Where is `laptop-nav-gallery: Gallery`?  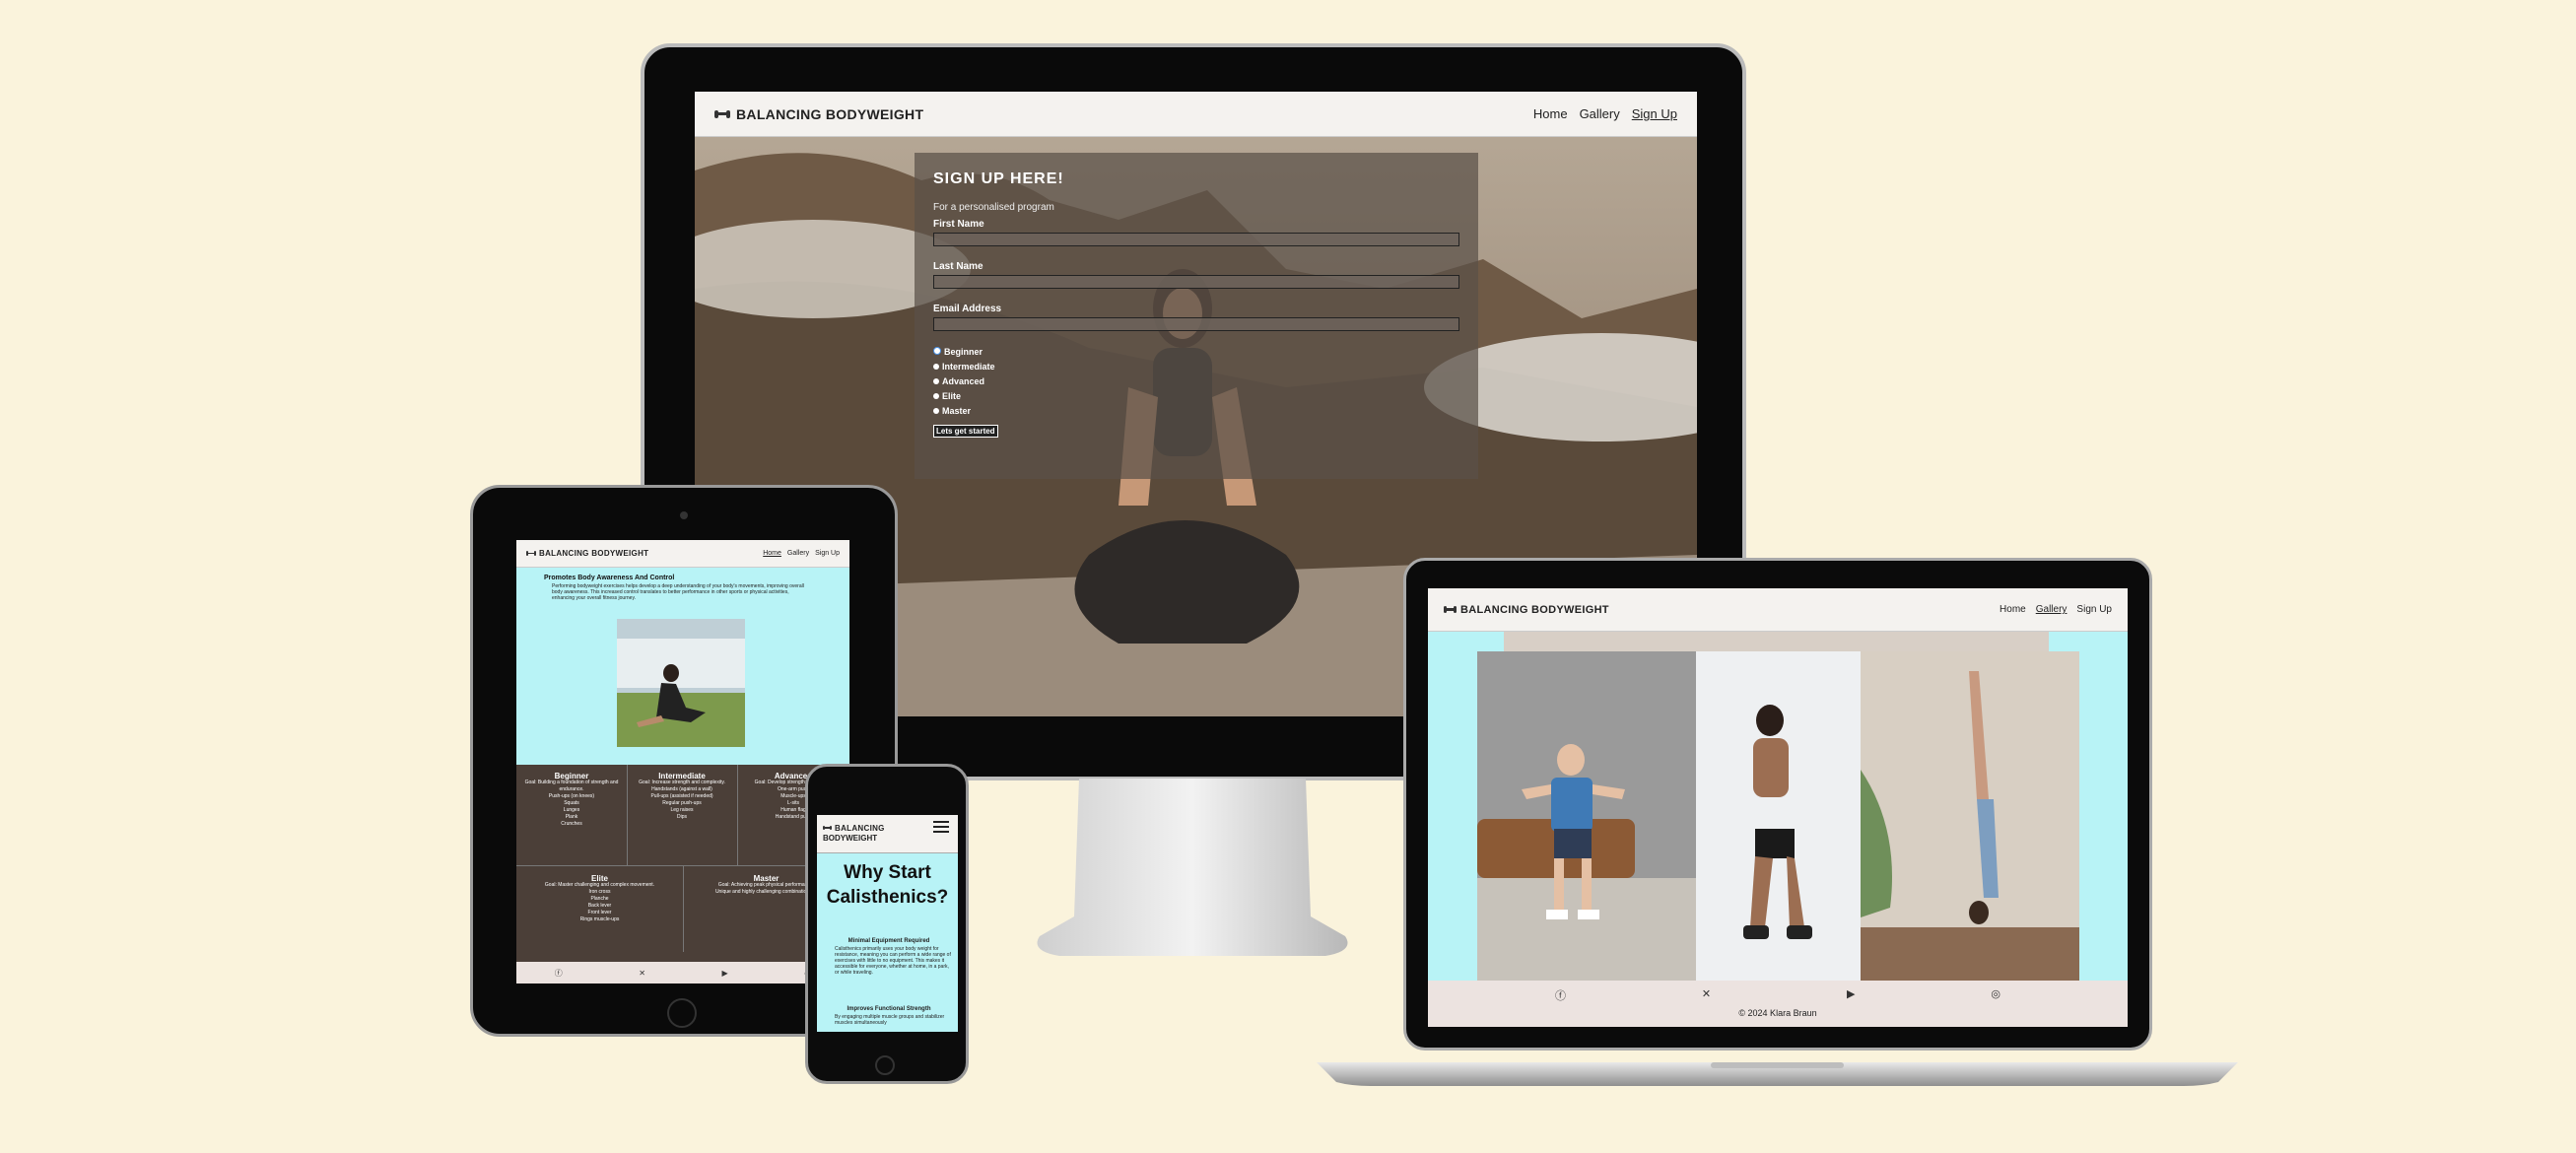 laptop-nav-gallery: Gallery is located at coordinates (2052, 610).